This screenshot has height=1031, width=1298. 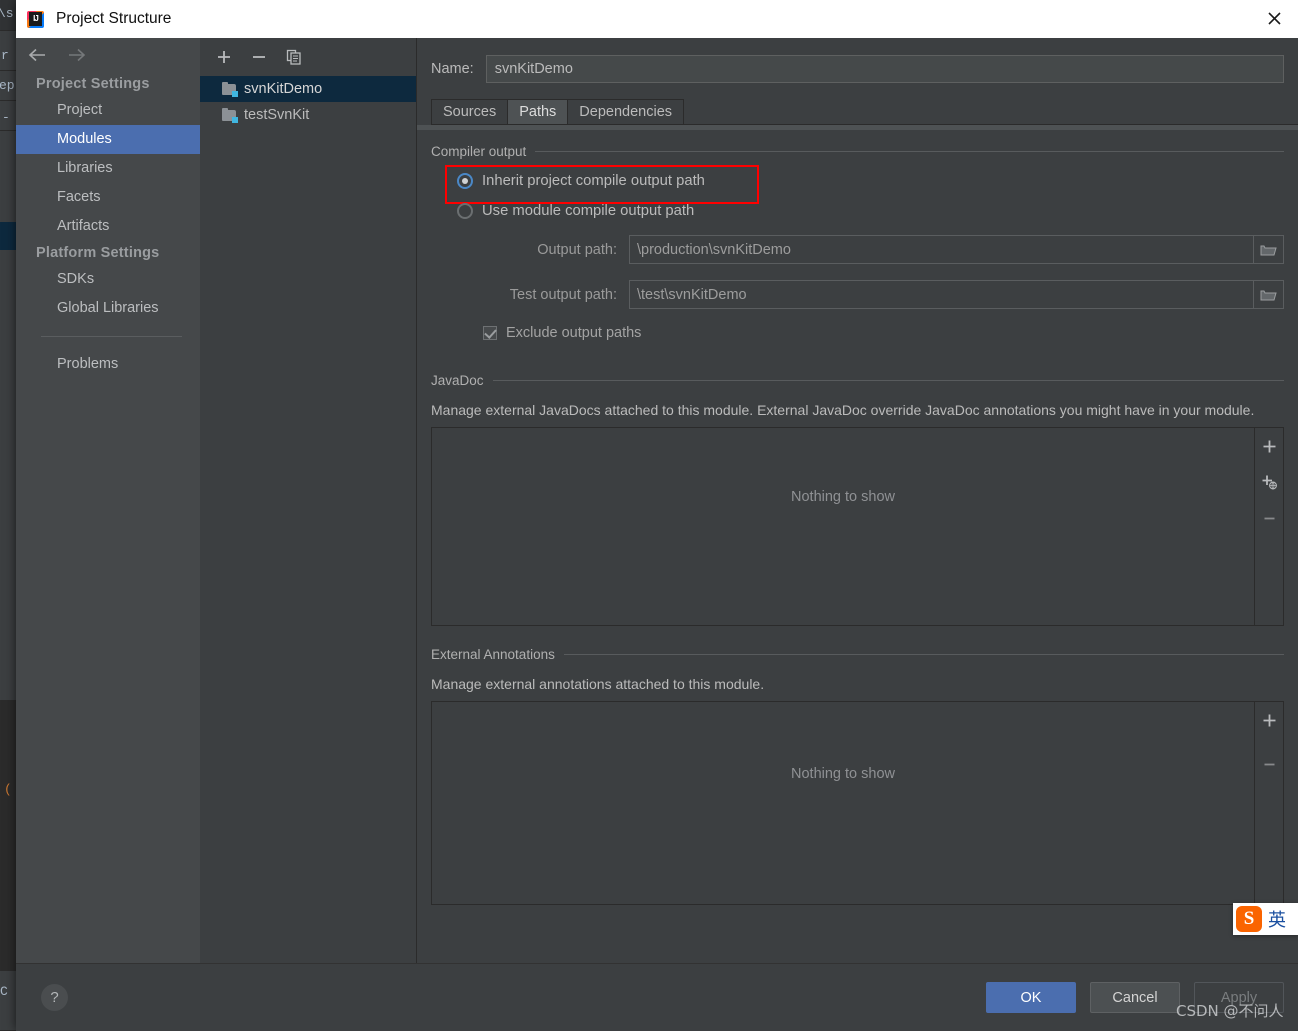 I want to click on module-name-input, so click(x=884, y=69).